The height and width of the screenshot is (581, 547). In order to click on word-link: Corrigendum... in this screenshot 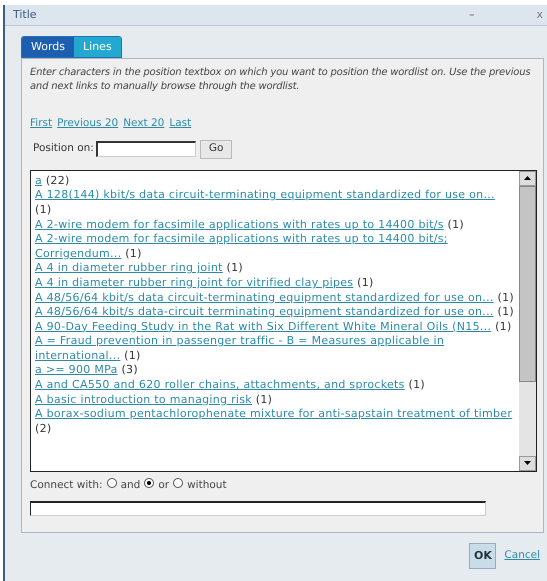, I will do `click(78, 253)`.